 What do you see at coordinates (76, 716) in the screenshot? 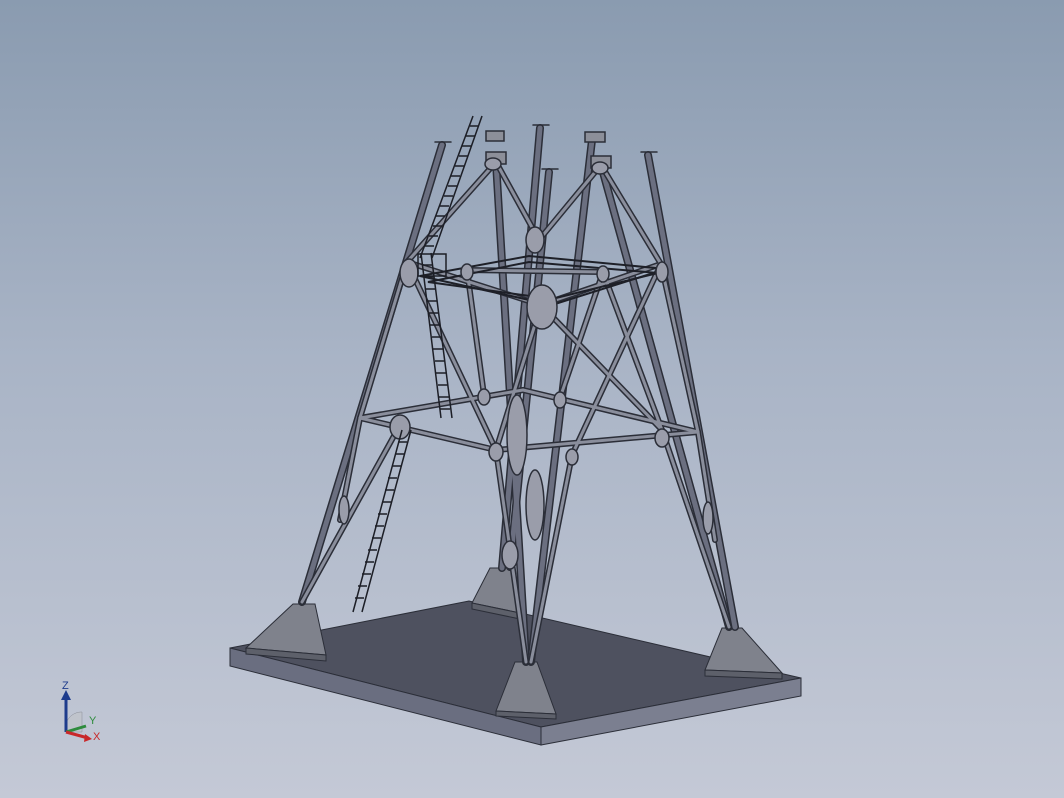
I see `triad-axes-icon` at bounding box center [76, 716].